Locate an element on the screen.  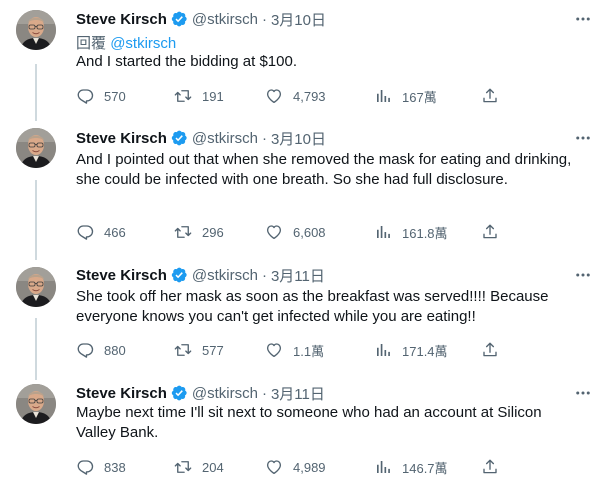
tweet-actions: 570 191 4,793 167萬 is located at coordinates (291, 96).